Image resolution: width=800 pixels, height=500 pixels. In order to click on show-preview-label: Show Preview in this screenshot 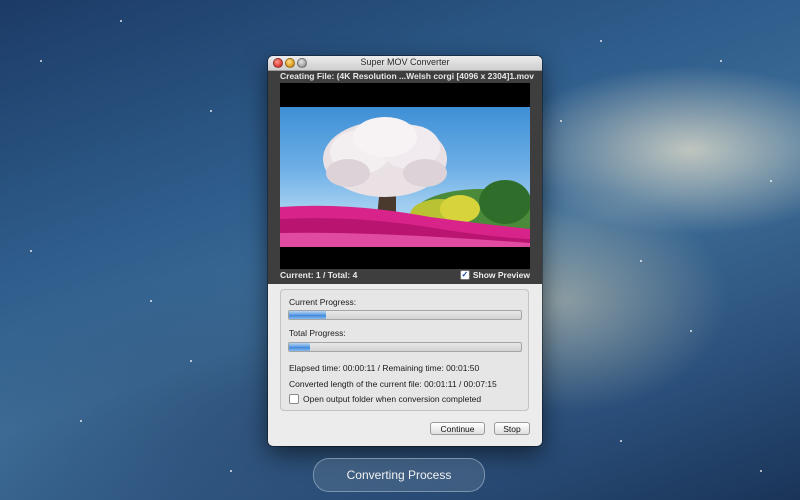, I will do `click(501, 275)`.